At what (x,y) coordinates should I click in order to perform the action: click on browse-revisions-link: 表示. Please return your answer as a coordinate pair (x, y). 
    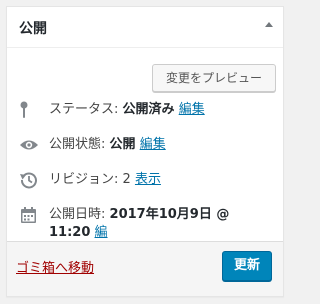
    Looking at the image, I should click on (148, 179).